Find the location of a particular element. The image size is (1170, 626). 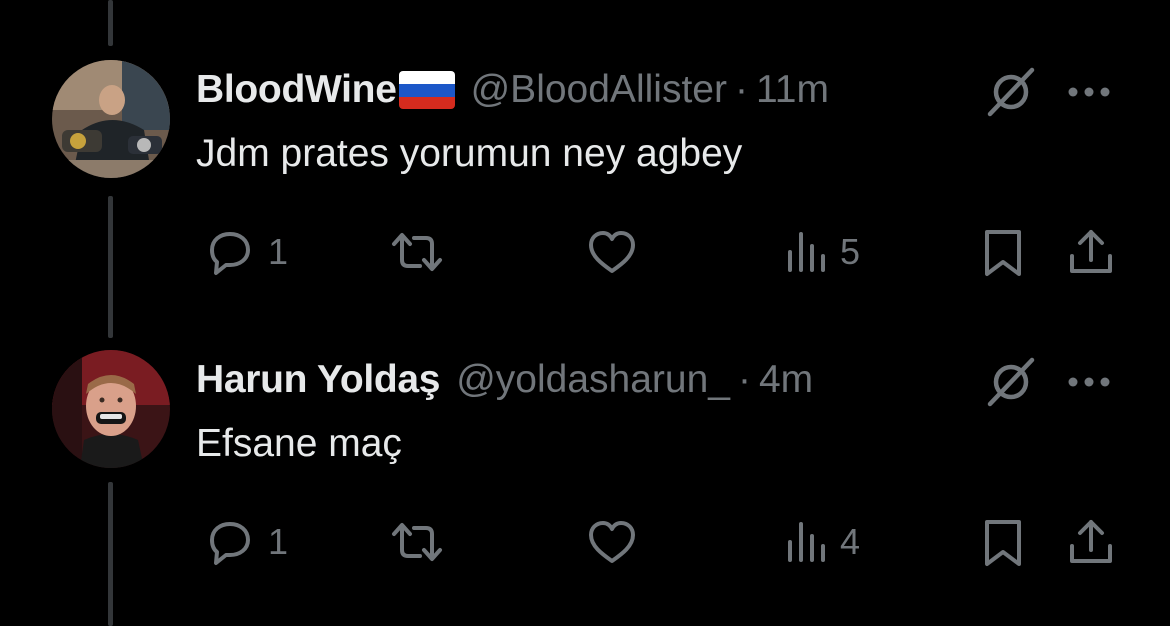

tweet-text: Jdm prates yorumun ney agbey is located at coordinates (469, 153).